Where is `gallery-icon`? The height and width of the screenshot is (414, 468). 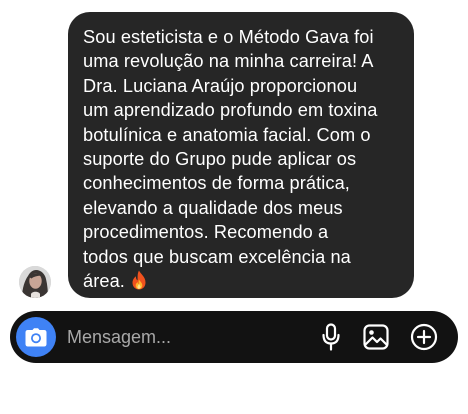
gallery-icon is located at coordinates (376, 337).